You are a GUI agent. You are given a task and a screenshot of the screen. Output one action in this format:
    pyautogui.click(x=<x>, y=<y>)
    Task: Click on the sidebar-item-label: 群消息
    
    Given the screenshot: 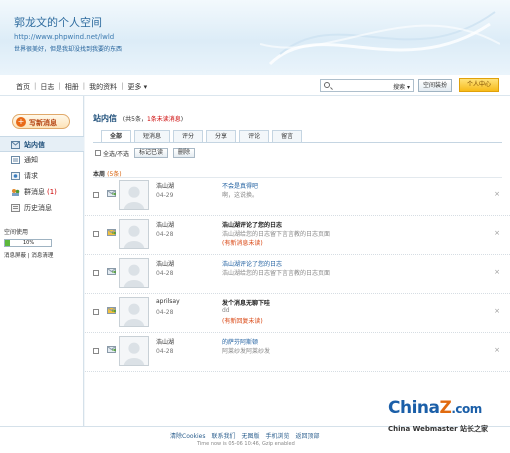 What is the action you would take?
    pyautogui.click(x=34, y=192)
    